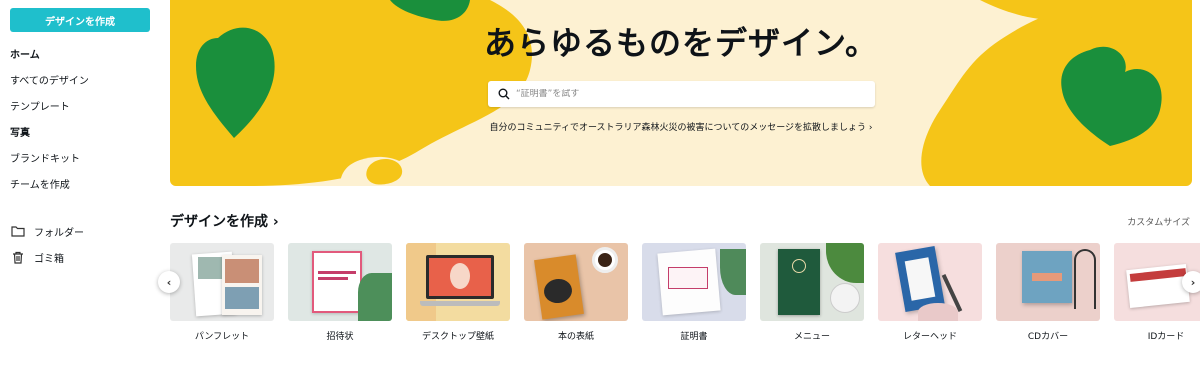 This screenshot has width=1200, height=365. I want to click on sidebar-nav: ホーム すべてのデザイン テンプレート 写真 ブランドキット チームを作成, so click(49, 126).